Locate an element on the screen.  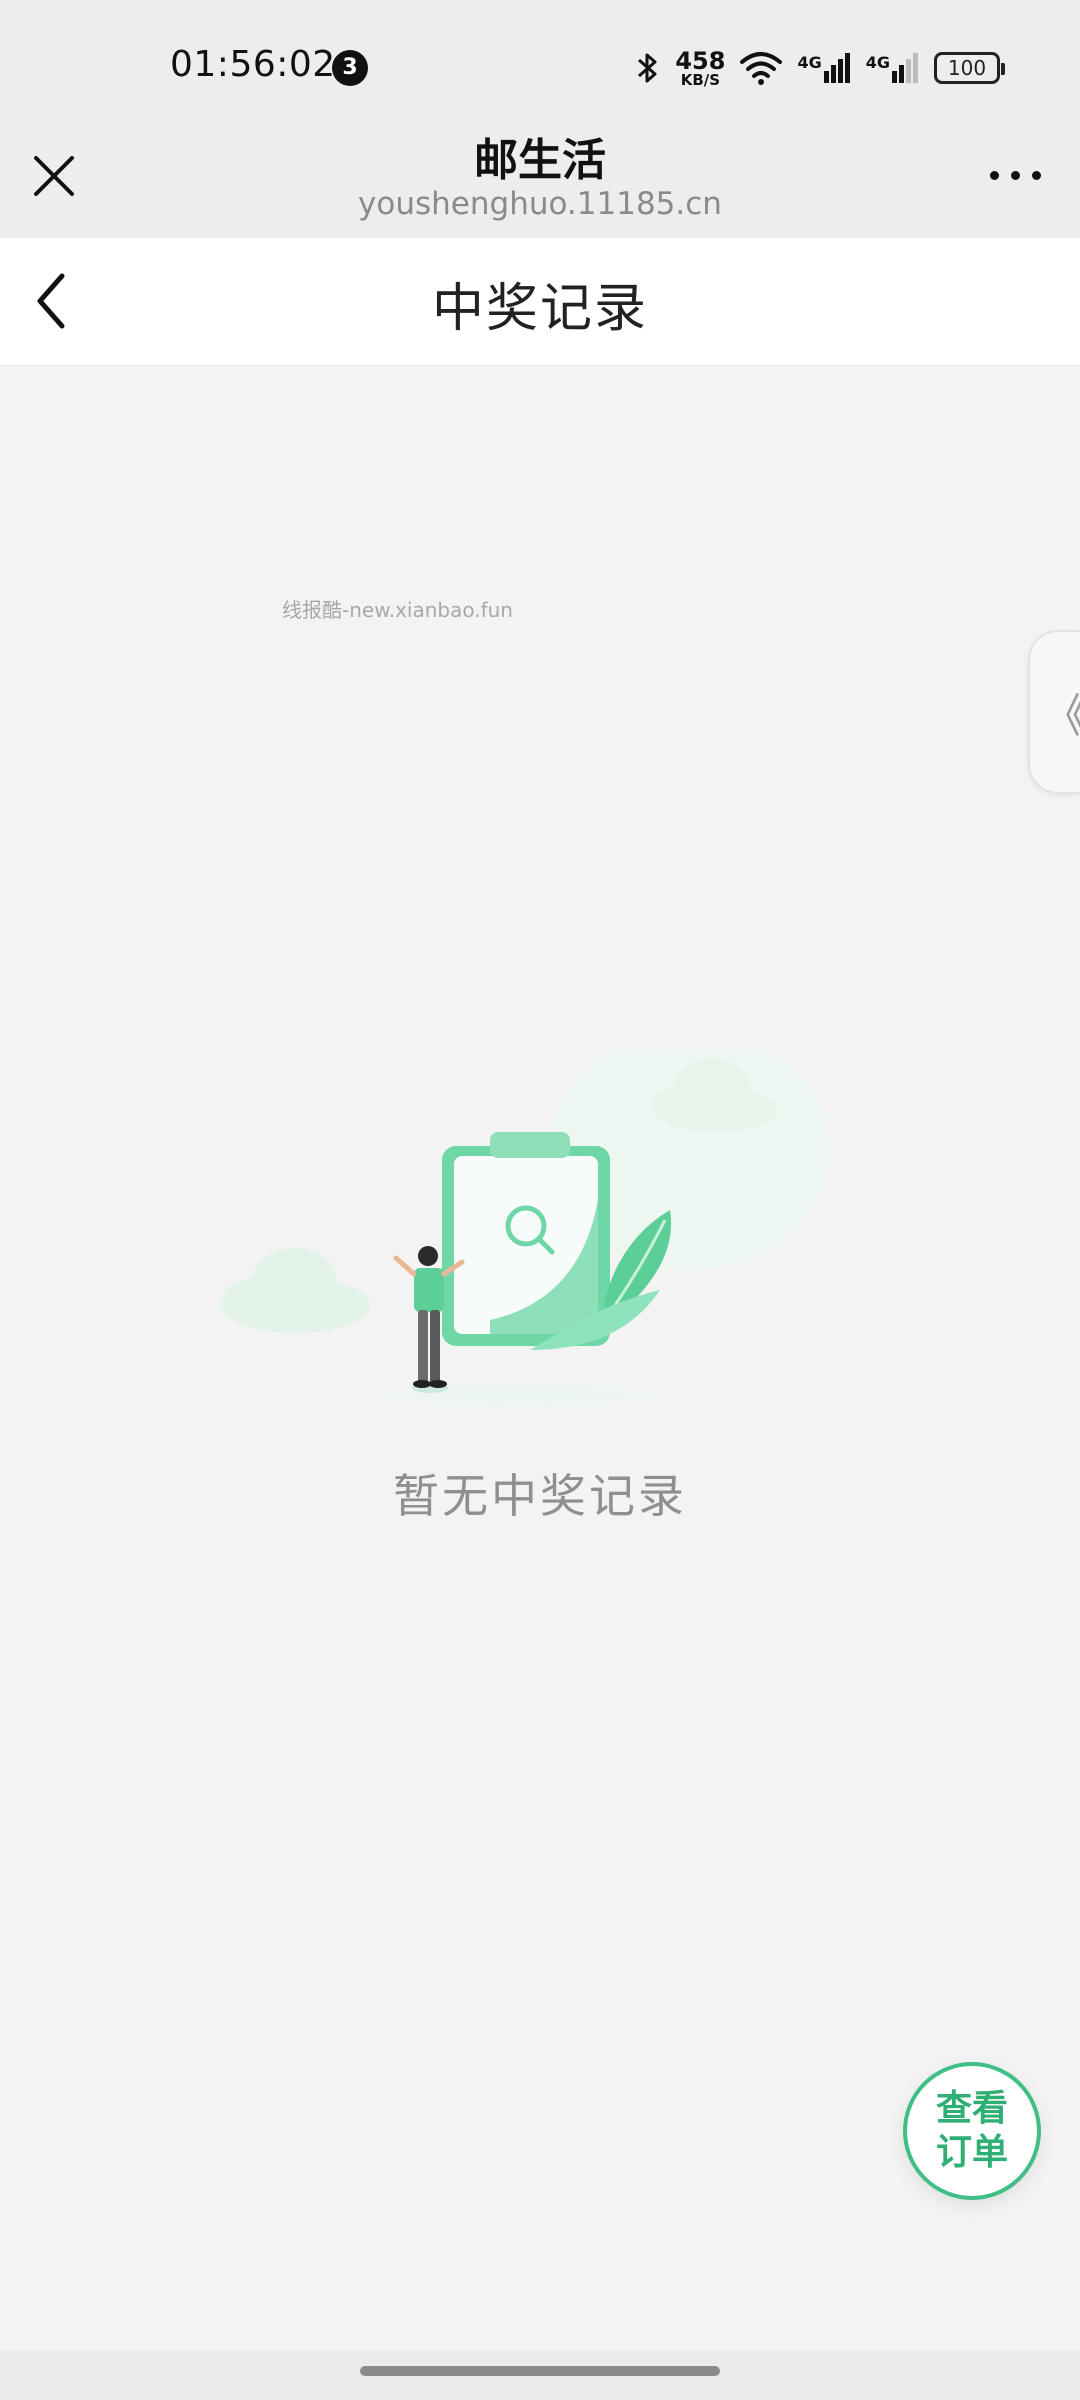
webview-title: 邮生活 is located at coordinates (540, 160).